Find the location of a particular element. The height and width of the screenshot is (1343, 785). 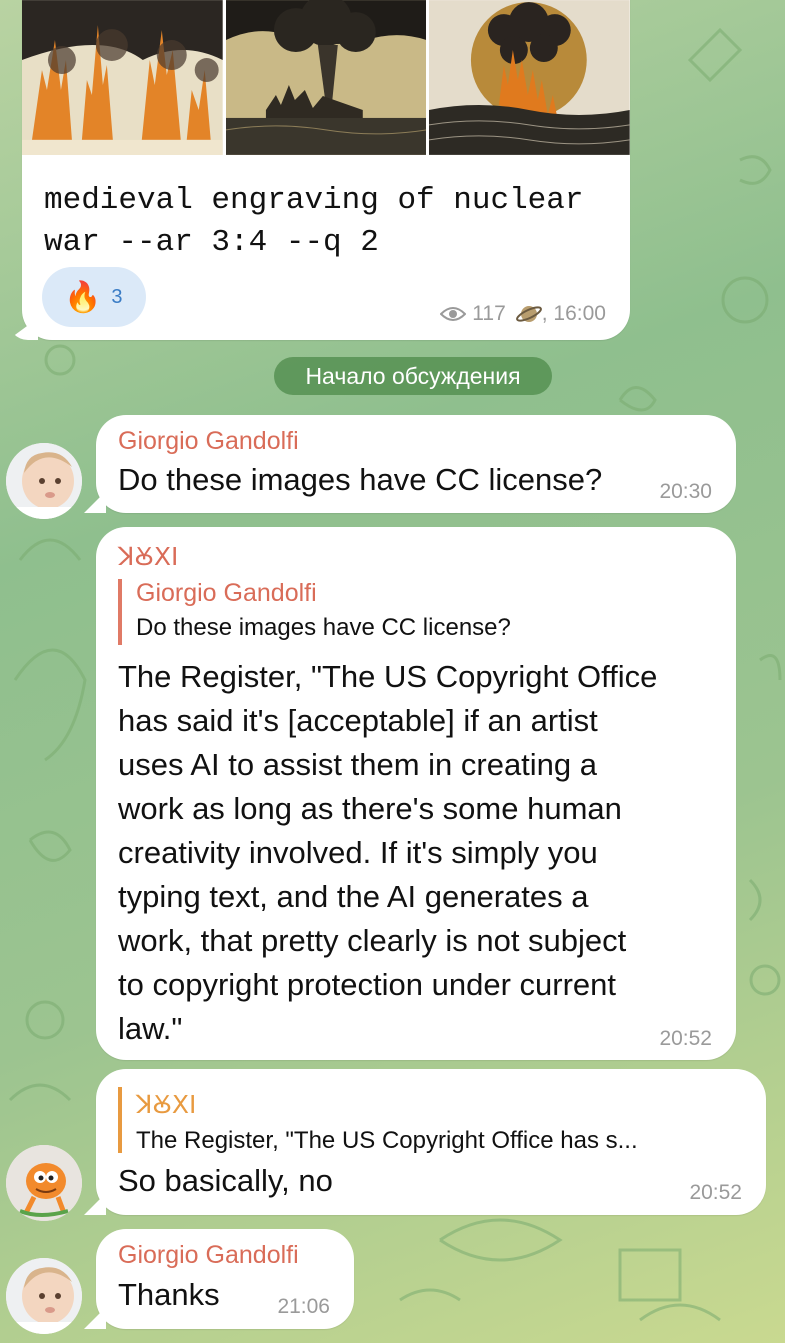

discussion-start-divider: Начало обсуждения is located at coordinates (413, 376).